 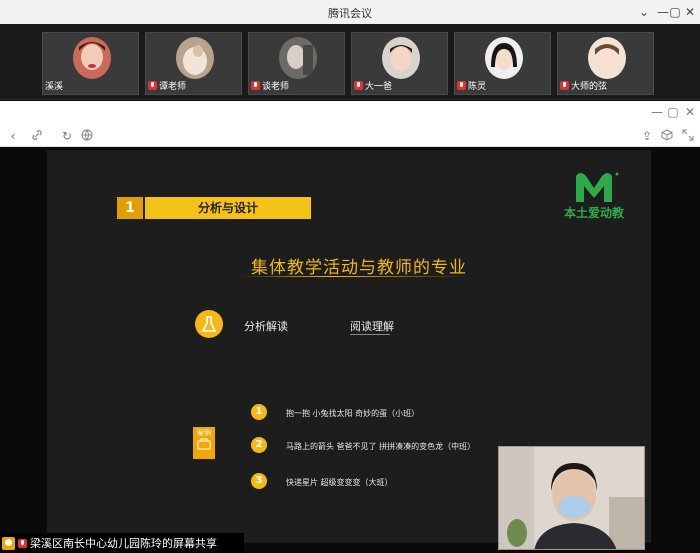 I want to click on share-toolbar: — ▢ ✕ ‹ ↻ ⇪, so click(x=350, y=124).